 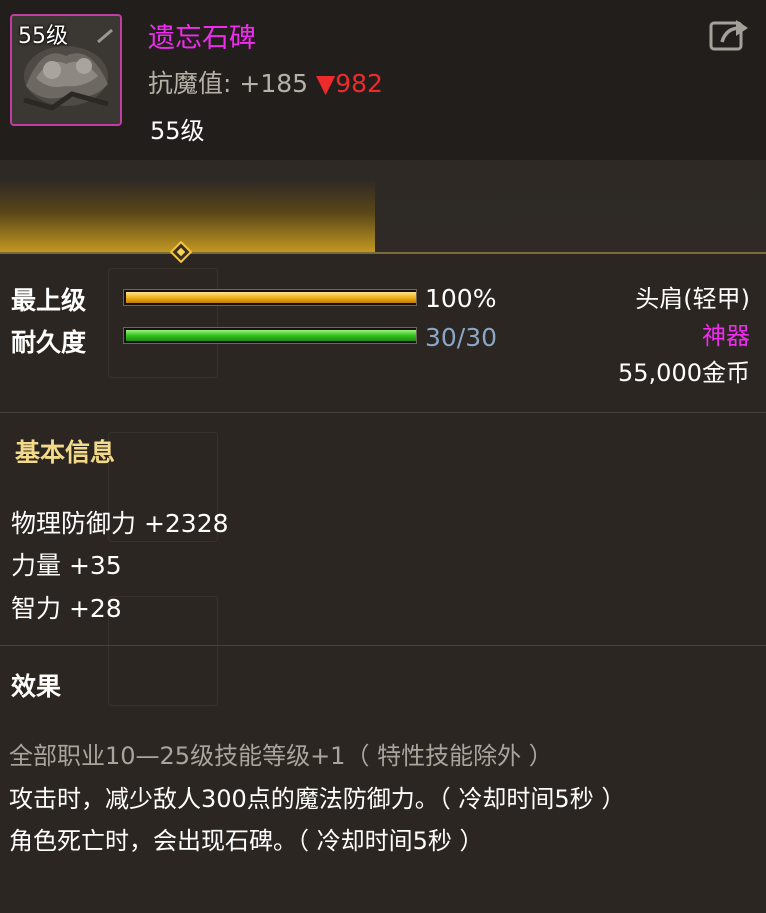 I want to click on share-icon, so click(x=730, y=35).